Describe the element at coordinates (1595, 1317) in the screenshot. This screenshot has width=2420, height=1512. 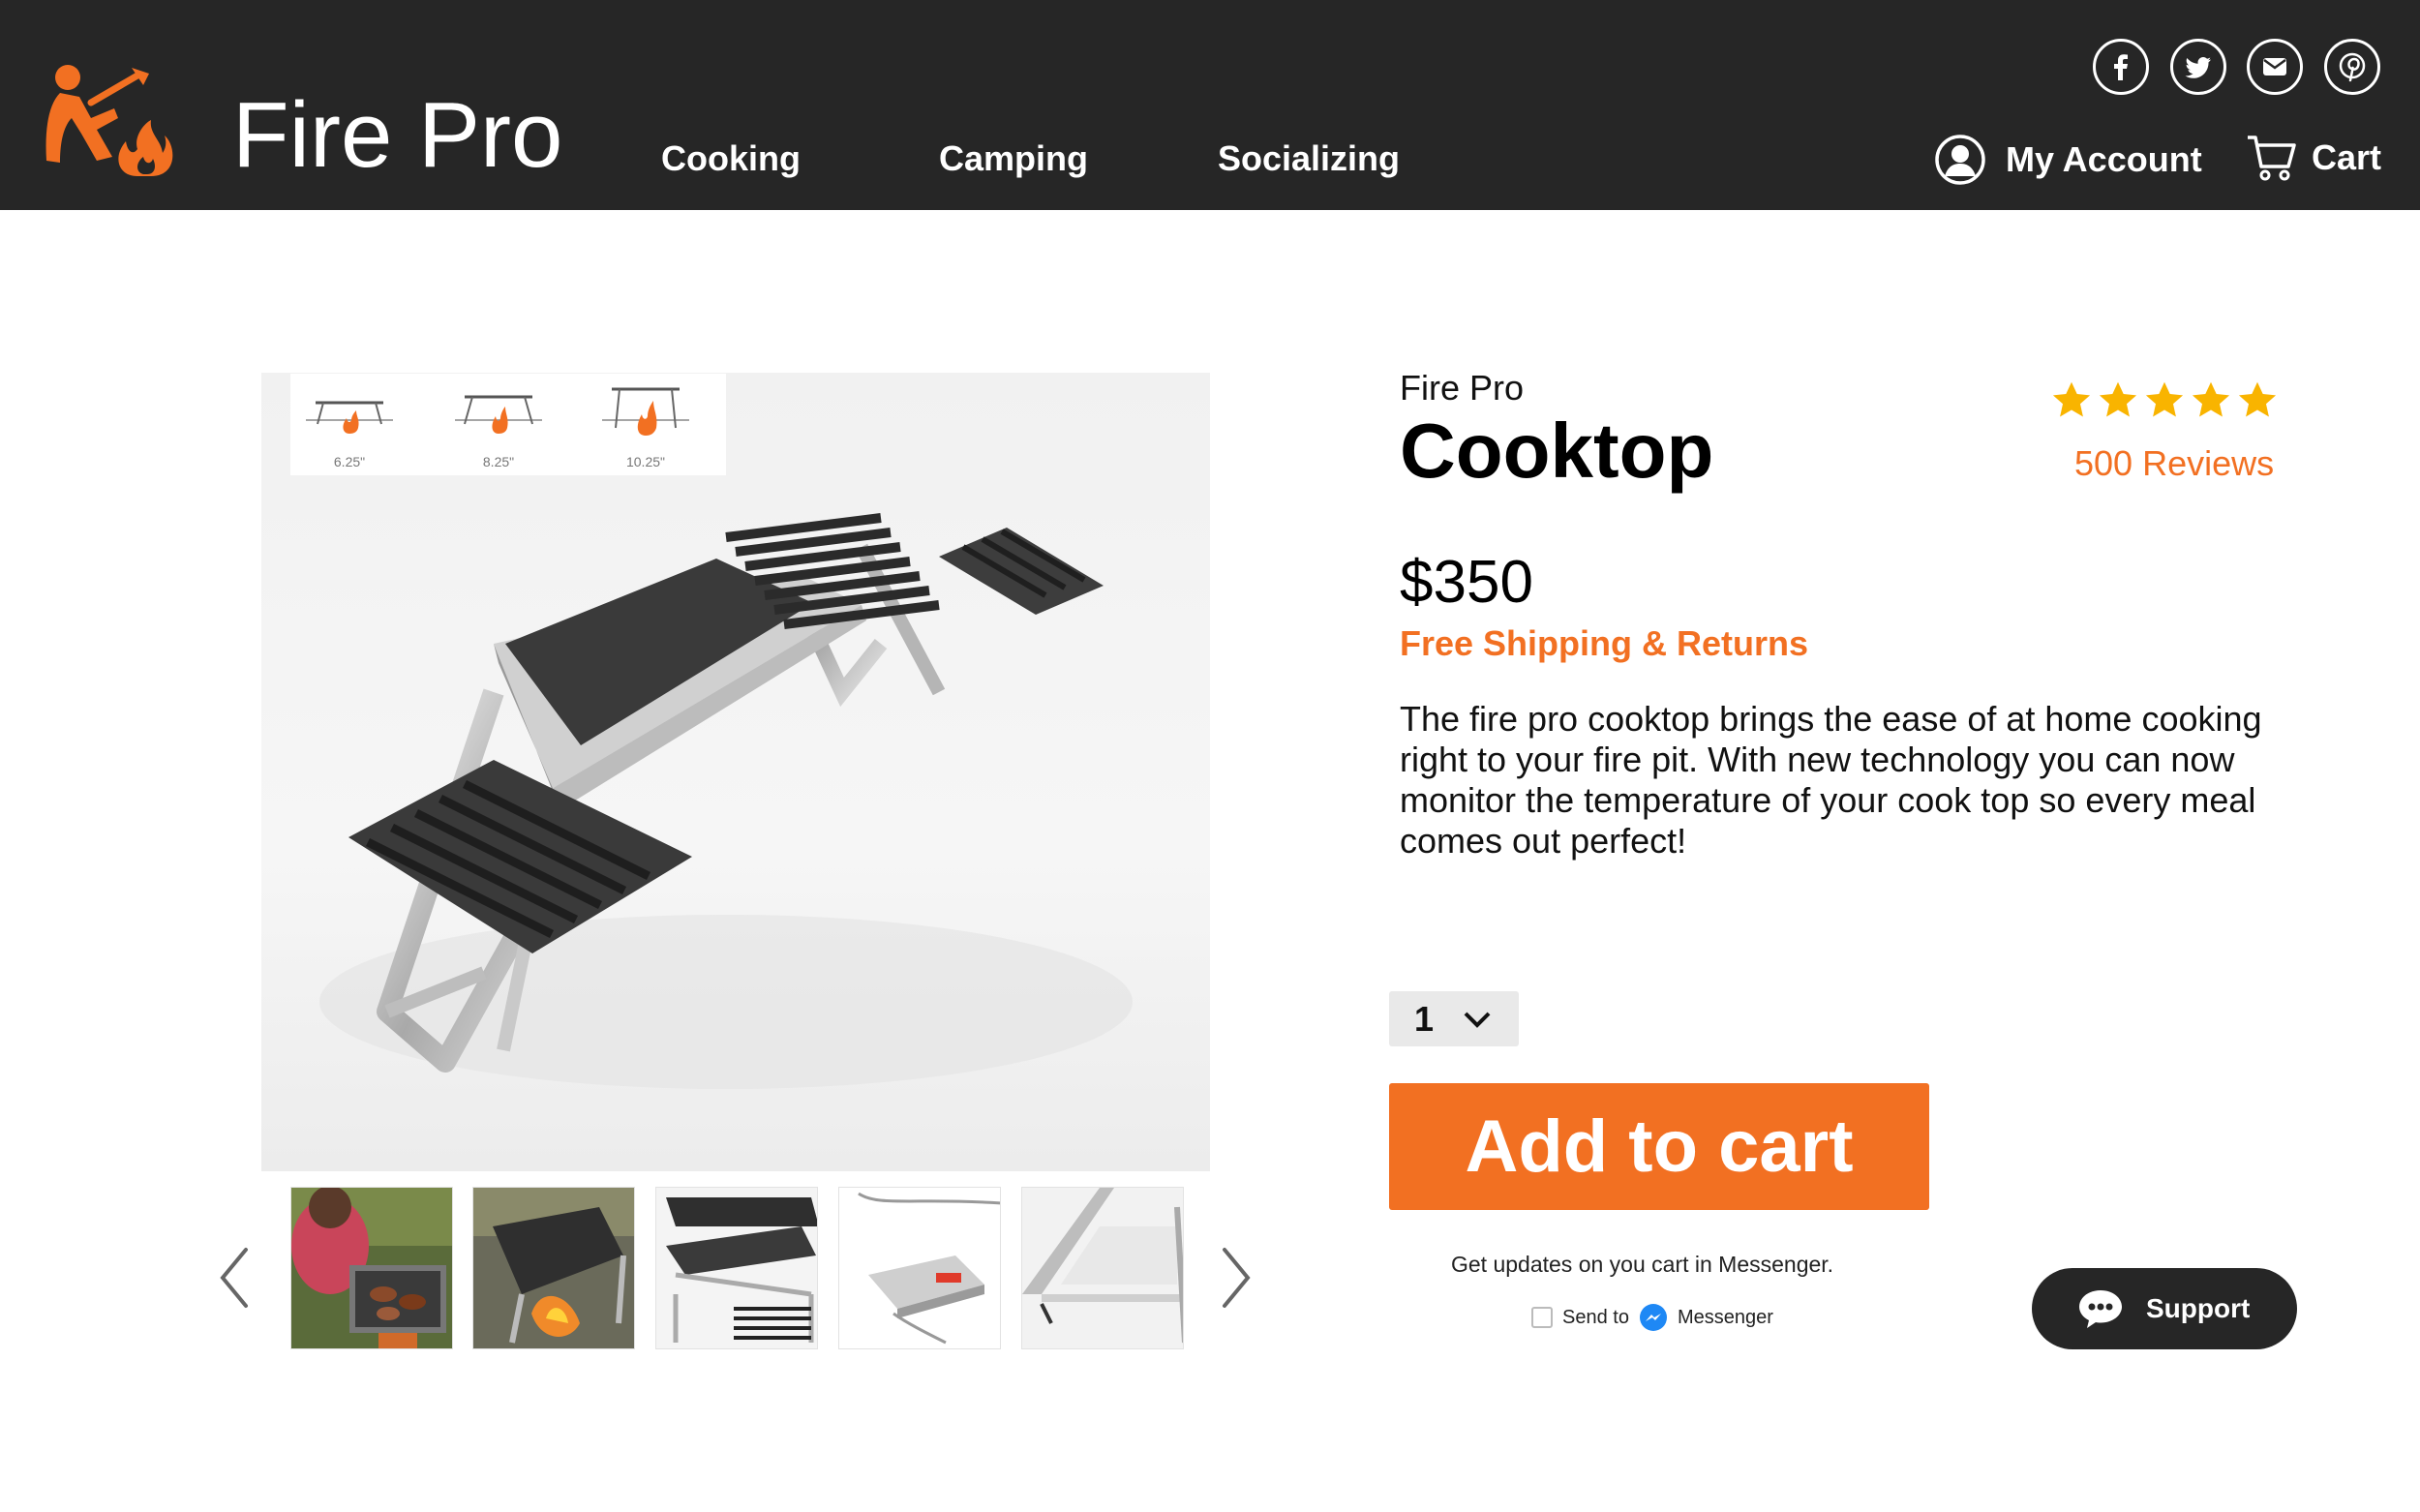
I see `send-to-label: Send to` at that location.